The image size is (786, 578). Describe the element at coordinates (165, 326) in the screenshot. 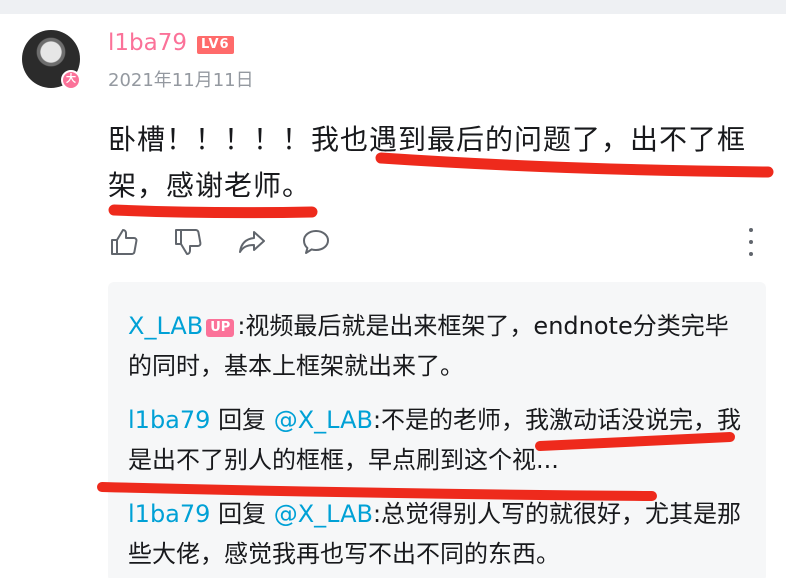

I see `reply-author: X_LAB` at that location.